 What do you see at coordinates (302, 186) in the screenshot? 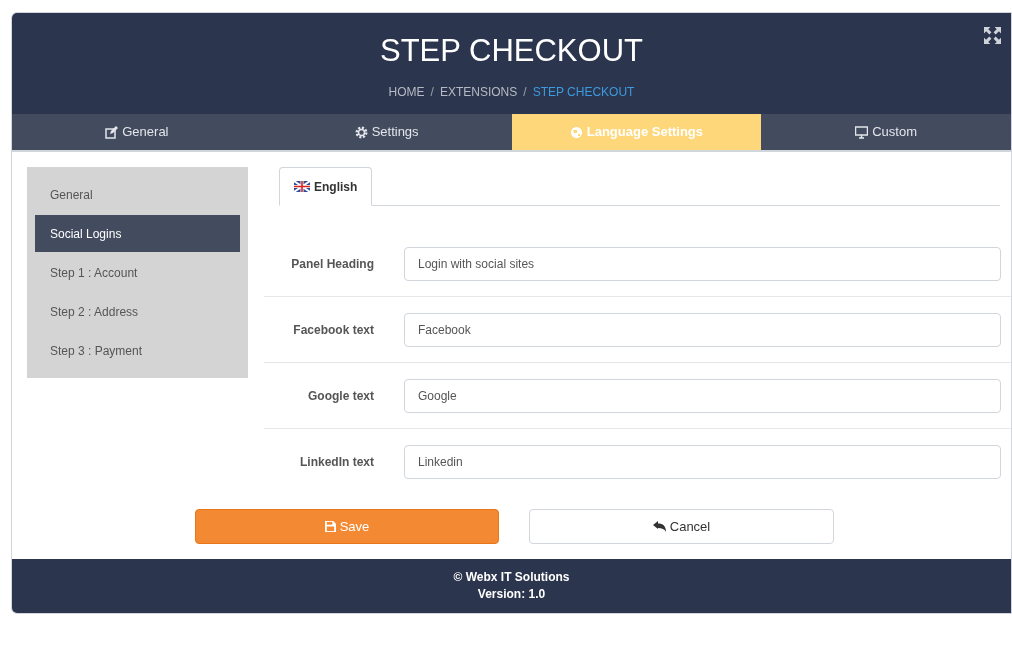
I see `flag-icon` at bounding box center [302, 186].